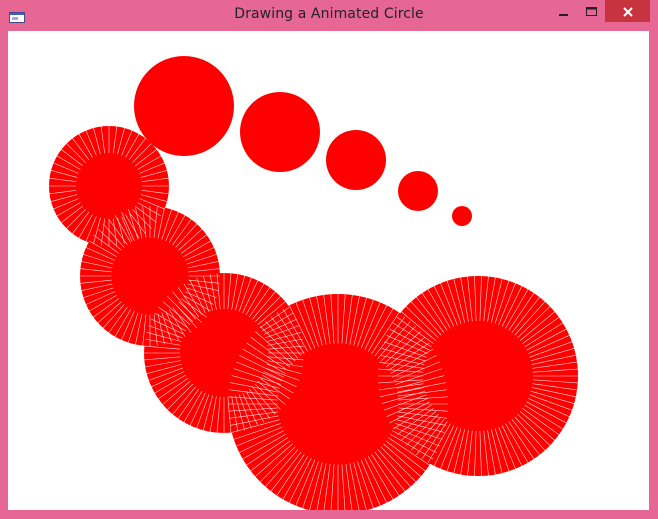 The image size is (658, 519). I want to click on maximize-icon, so click(591, 11).